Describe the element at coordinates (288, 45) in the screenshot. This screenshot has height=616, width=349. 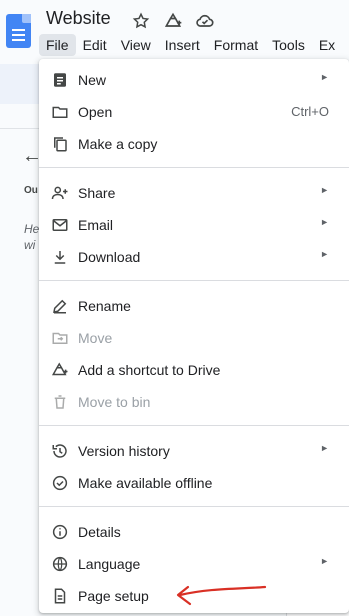
I see `menu-tools: Tools` at that location.